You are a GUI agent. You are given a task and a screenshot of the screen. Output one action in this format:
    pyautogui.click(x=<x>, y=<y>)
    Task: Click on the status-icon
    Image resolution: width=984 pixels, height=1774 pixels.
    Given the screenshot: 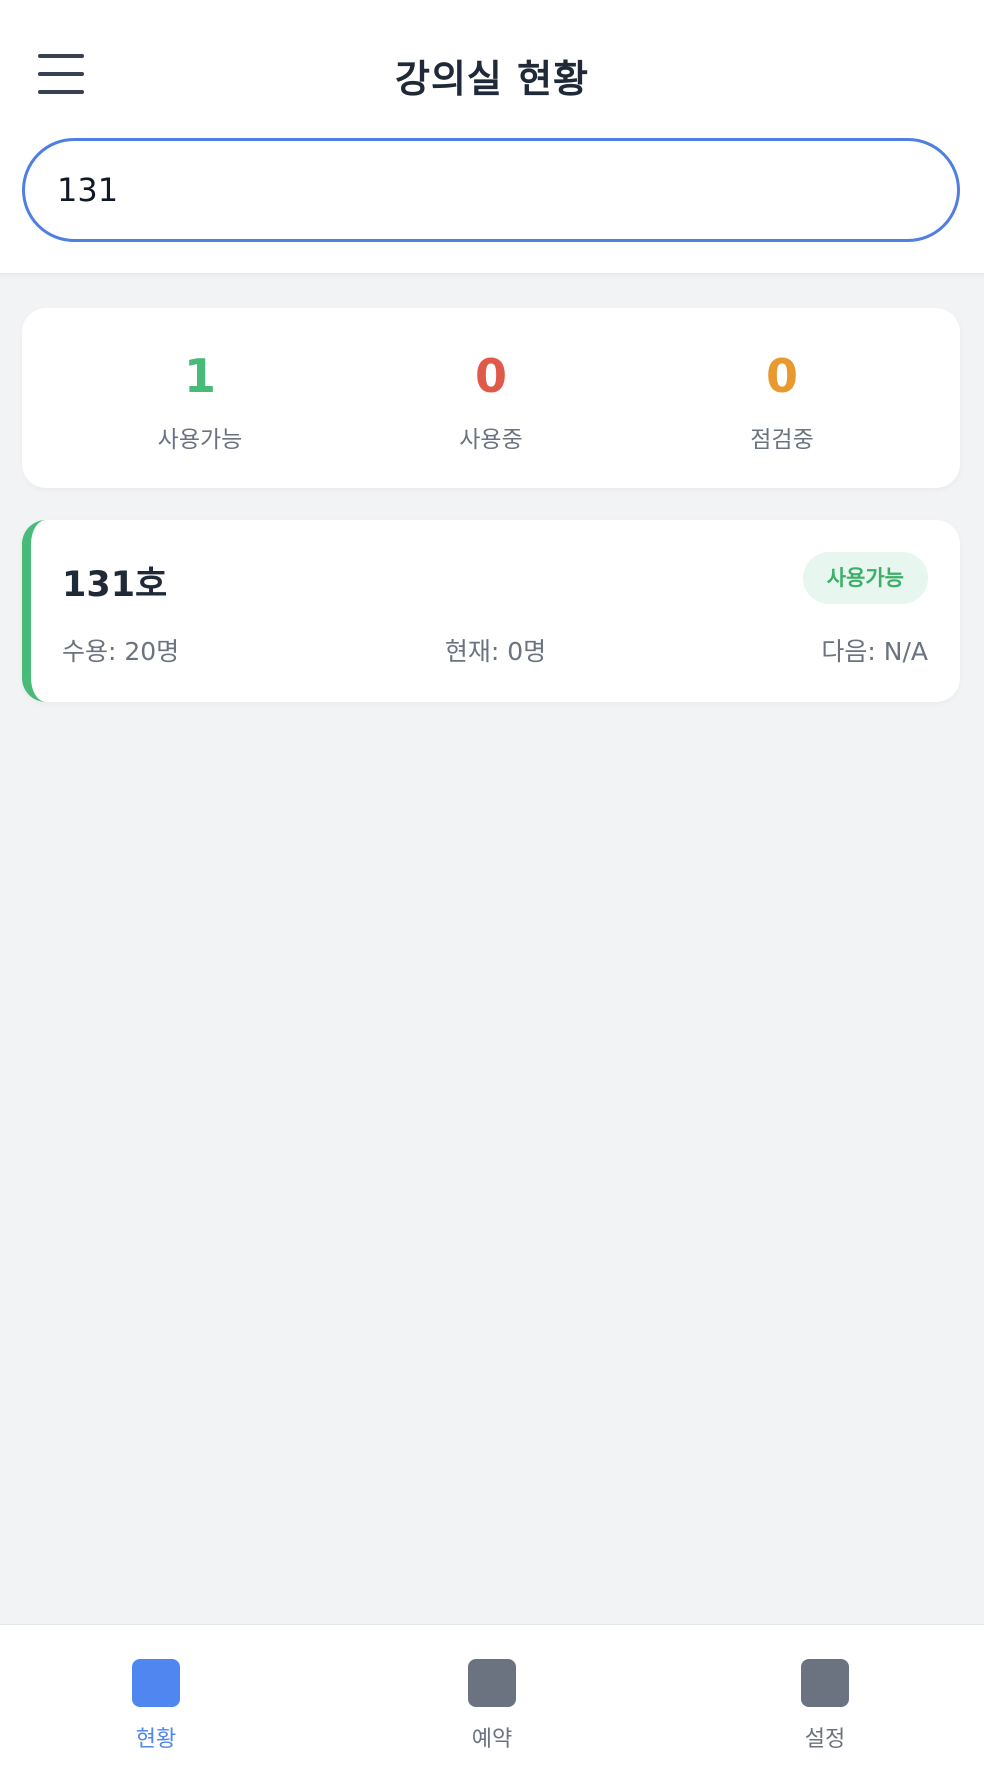 What is the action you would take?
    pyautogui.click(x=156, y=1683)
    